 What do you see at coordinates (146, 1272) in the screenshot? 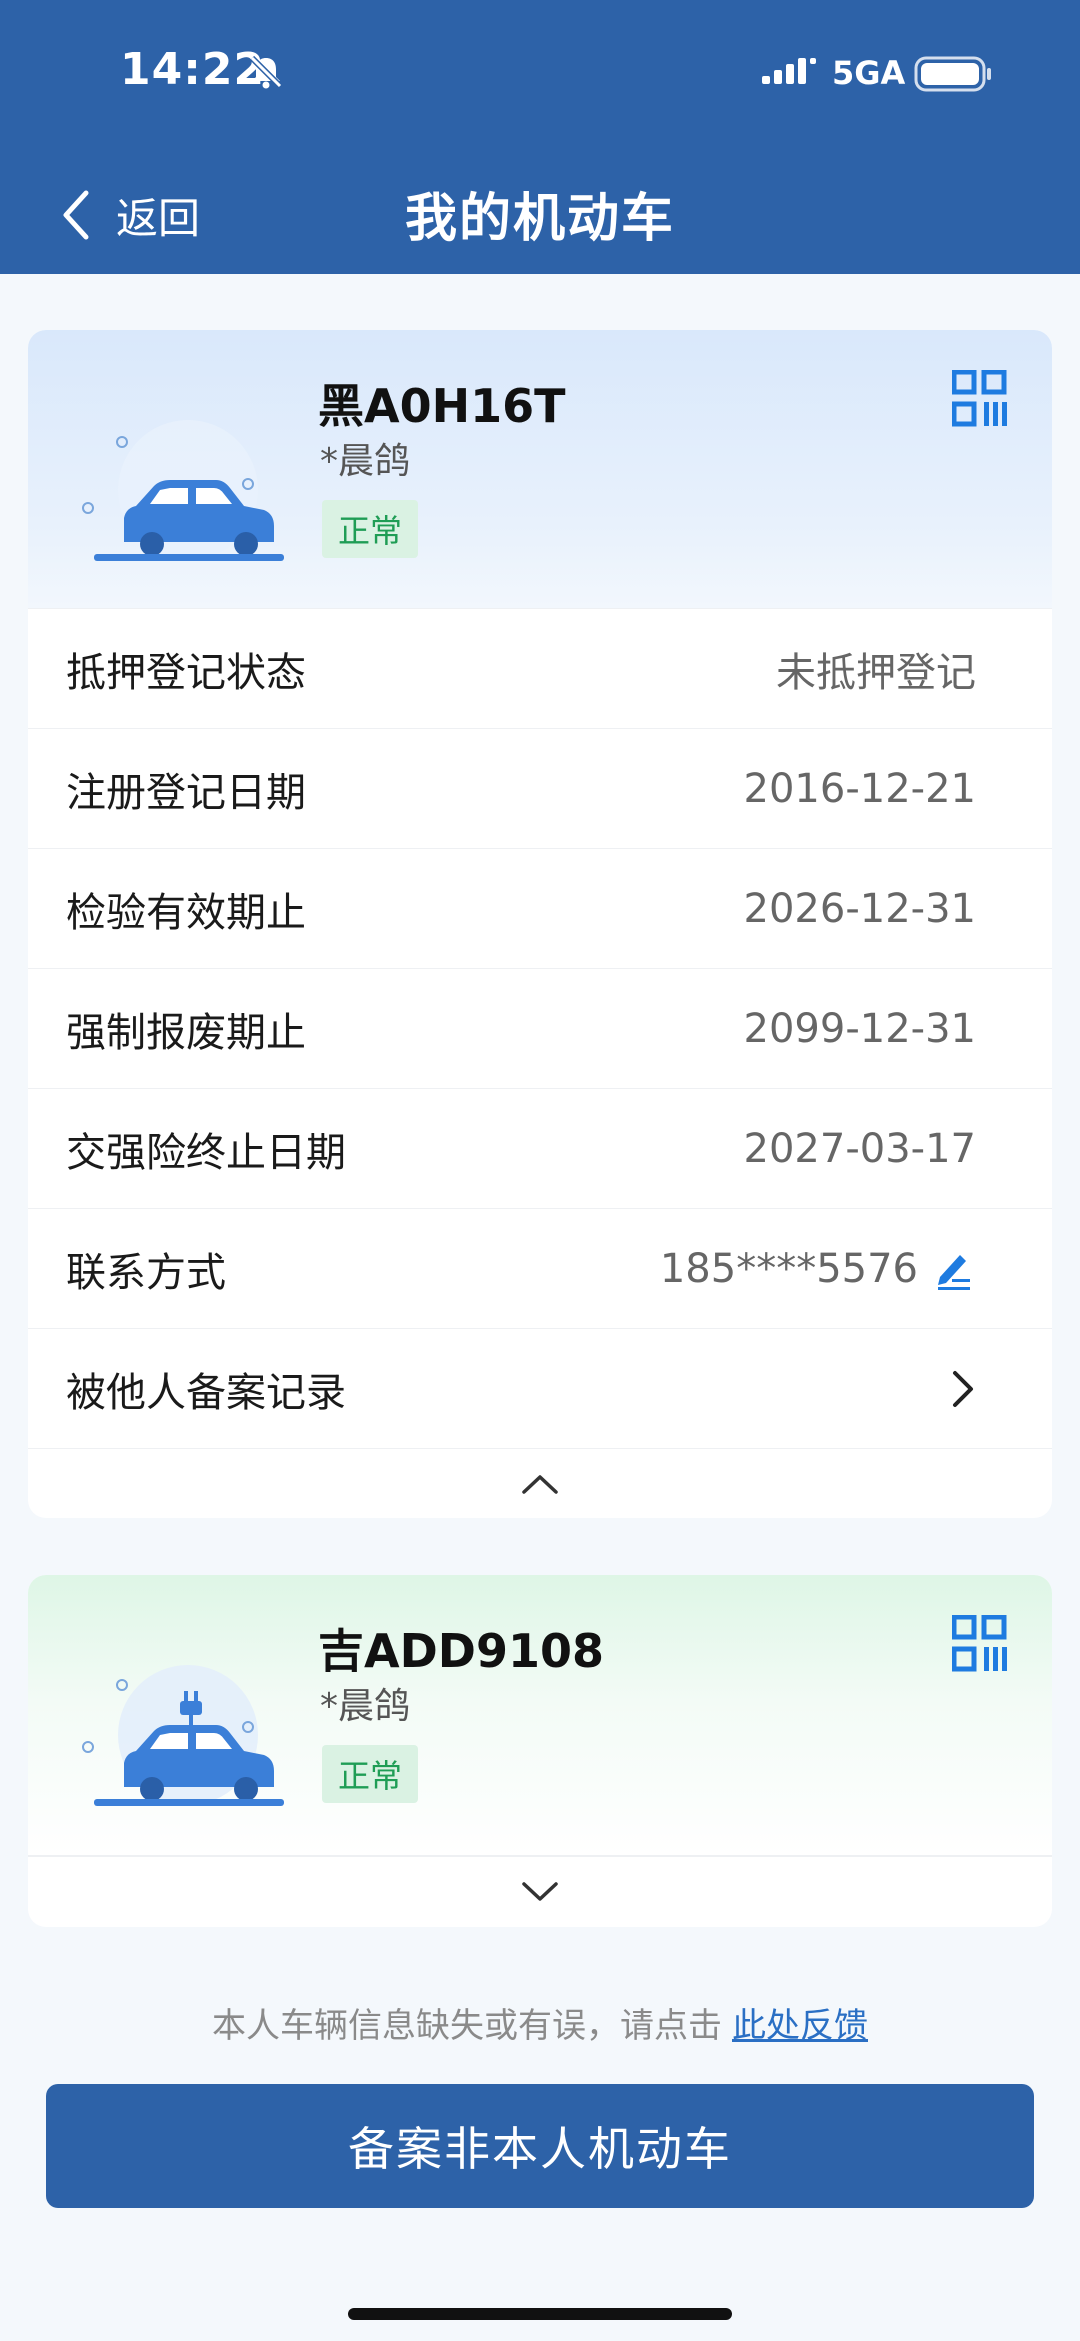
I see `row-label: 联系方式` at bounding box center [146, 1272].